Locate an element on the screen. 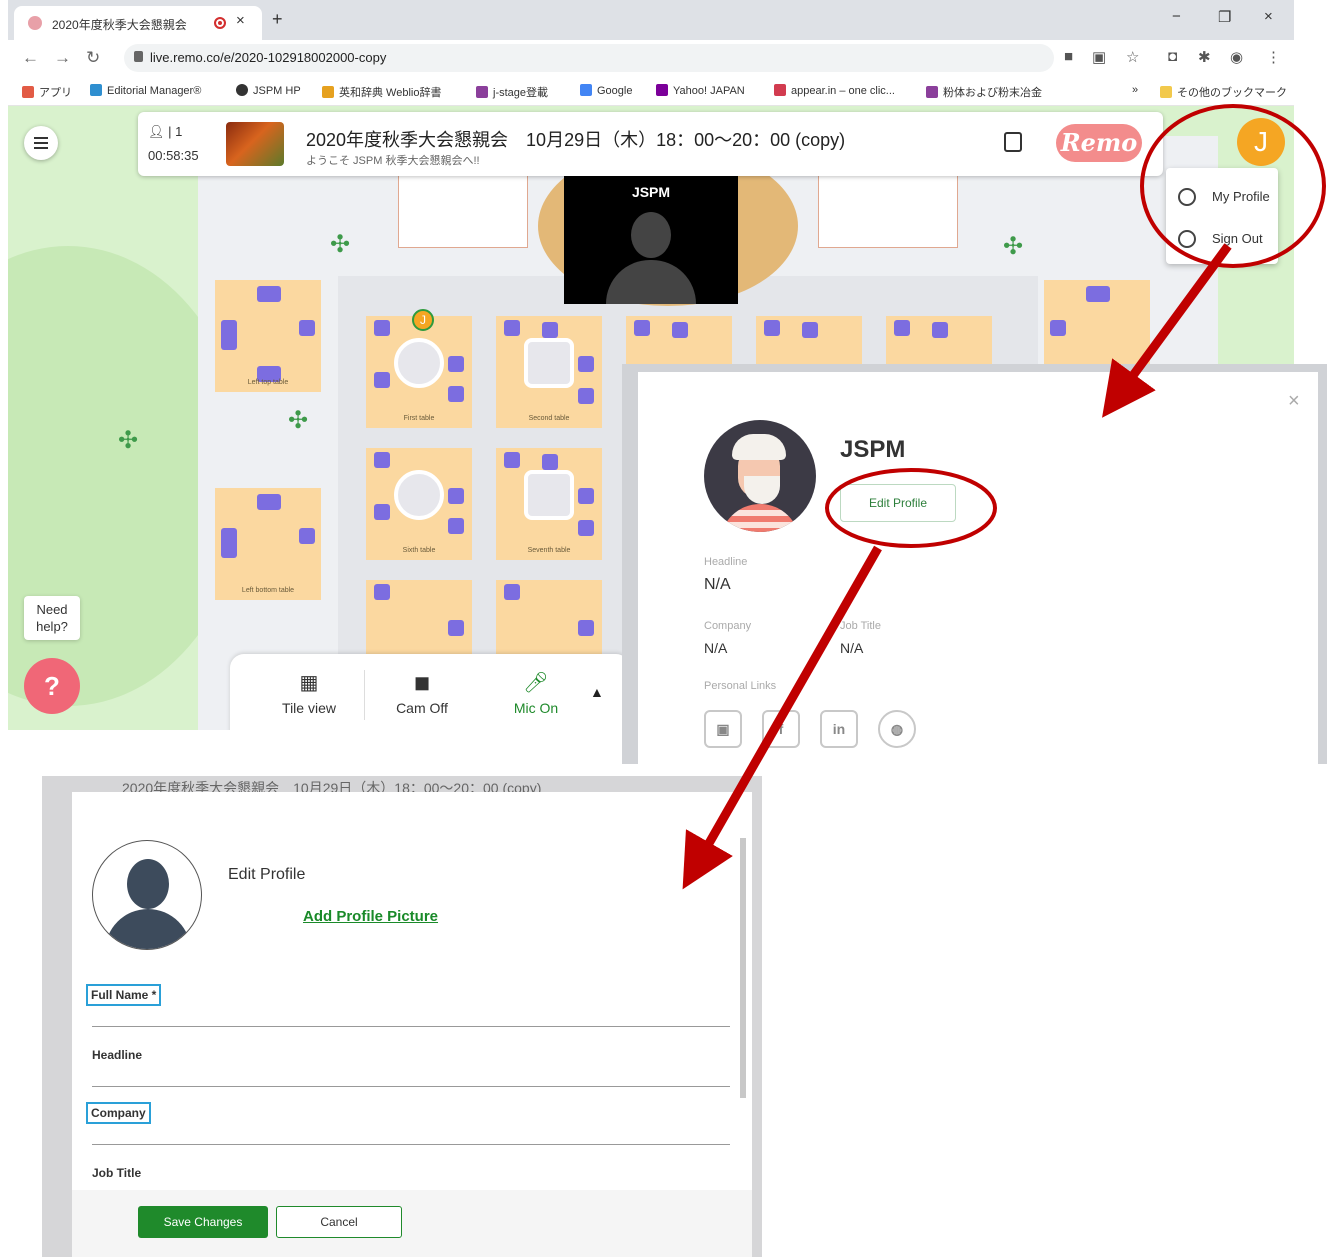 Image resolution: width=1327 pixels, height=1257 pixels. stage-banner-right is located at coordinates (888, 207).